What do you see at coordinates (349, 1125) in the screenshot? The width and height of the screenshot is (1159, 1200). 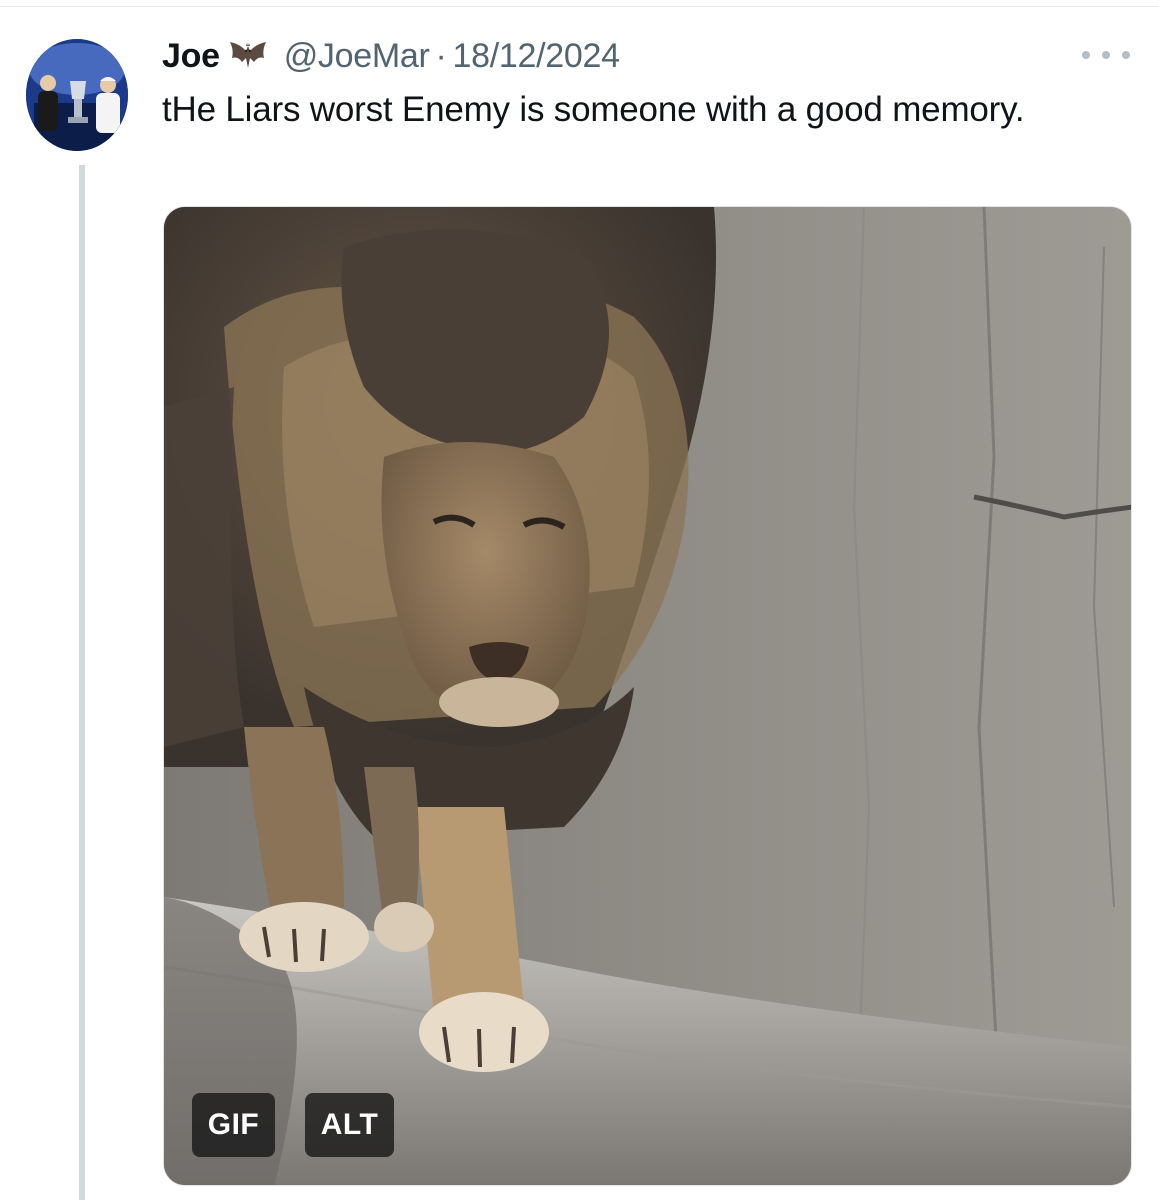 I see `alt-badge: ALT` at bounding box center [349, 1125].